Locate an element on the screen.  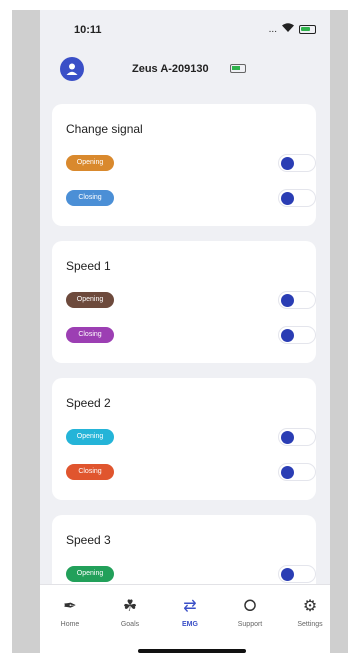
tab-bar: ✒ Home ☘ Goals ⇄ EMG ⭘ Support ⚙ Settings is located at coordinates (185, 618).